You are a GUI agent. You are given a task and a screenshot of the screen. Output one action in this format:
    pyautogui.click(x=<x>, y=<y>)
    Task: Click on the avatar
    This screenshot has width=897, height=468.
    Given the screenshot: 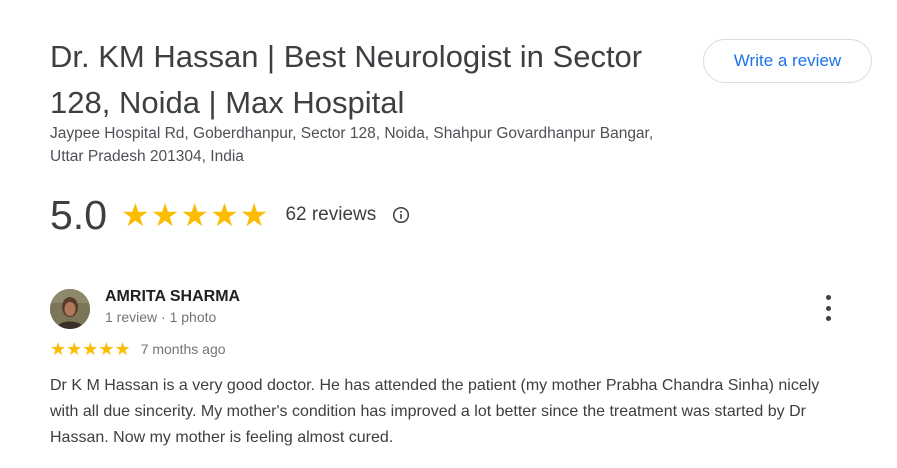 What is the action you would take?
    pyautogui.click(x=70, y=309)
    